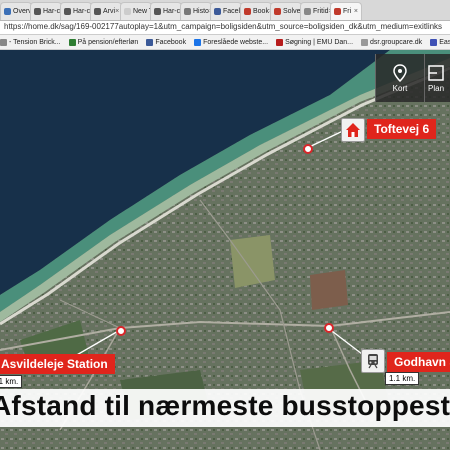  I want to click on tab-label: Arvi, so click(109, 11).